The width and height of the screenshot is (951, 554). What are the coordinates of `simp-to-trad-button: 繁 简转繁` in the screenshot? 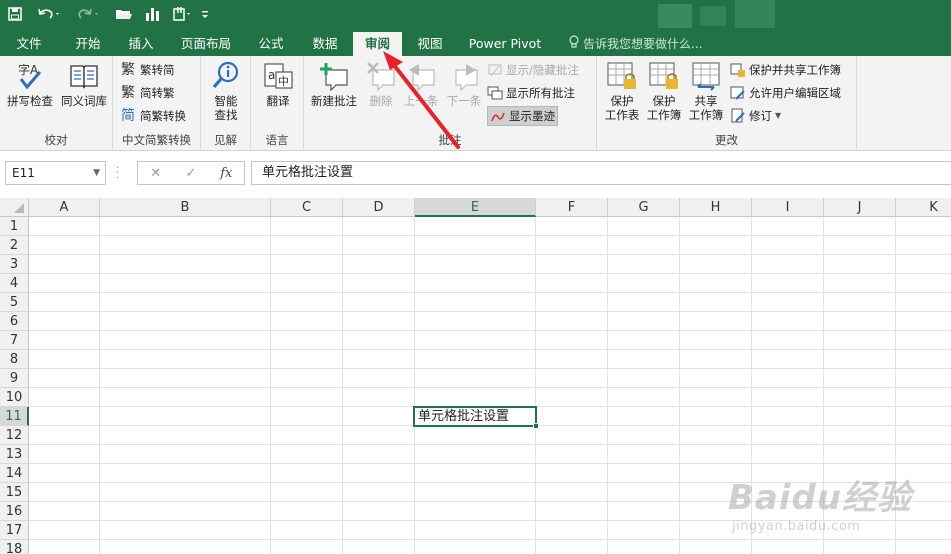 It's located at (148, 93).